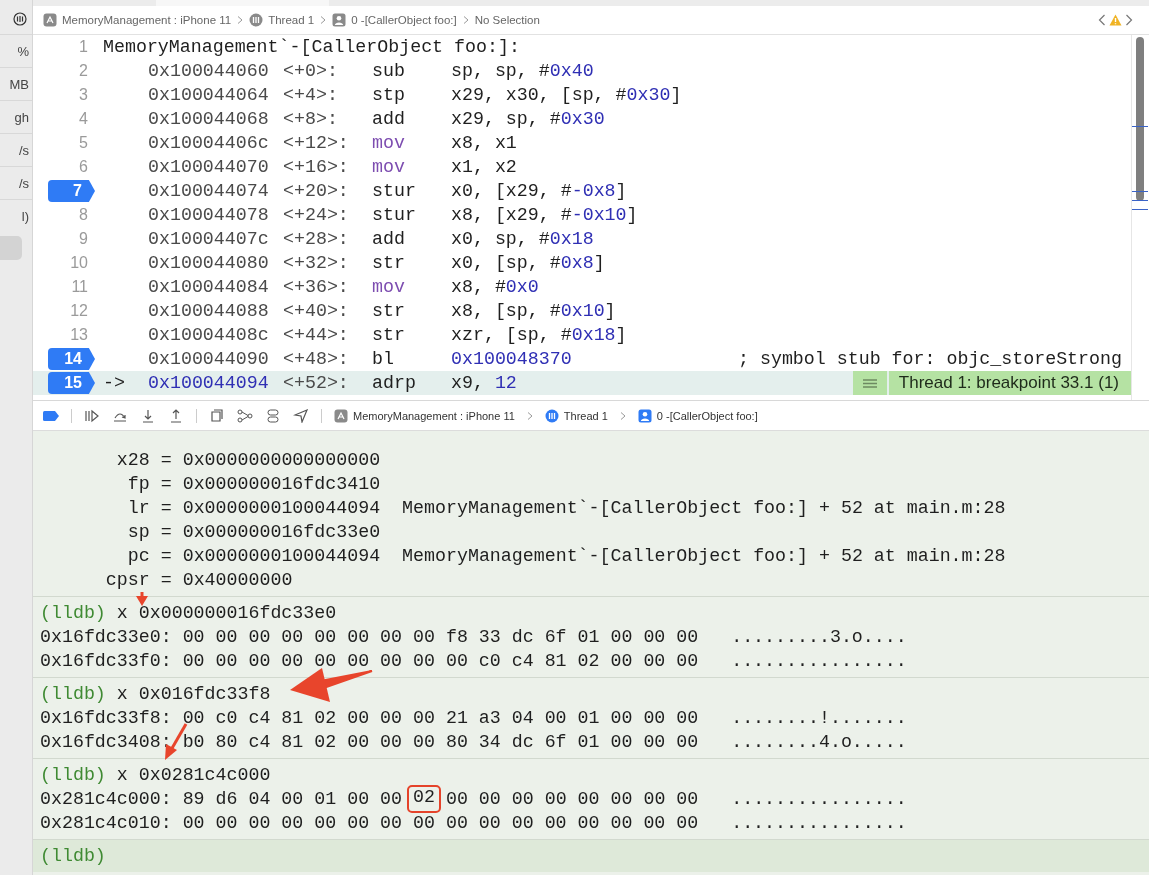  What do you see at coordinates (1102, 20) in the screenshot?
I see `back-chevron-icon` at bounding box center [1102, 20].